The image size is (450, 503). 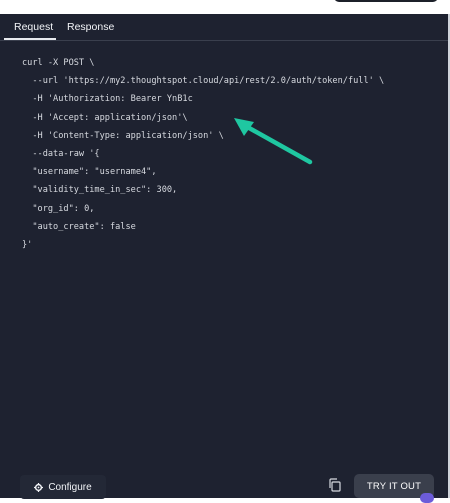 What do you see at coordinates (335, 485) in the screenshot?
I see `copy-icon` at bounding box center [335, 485].